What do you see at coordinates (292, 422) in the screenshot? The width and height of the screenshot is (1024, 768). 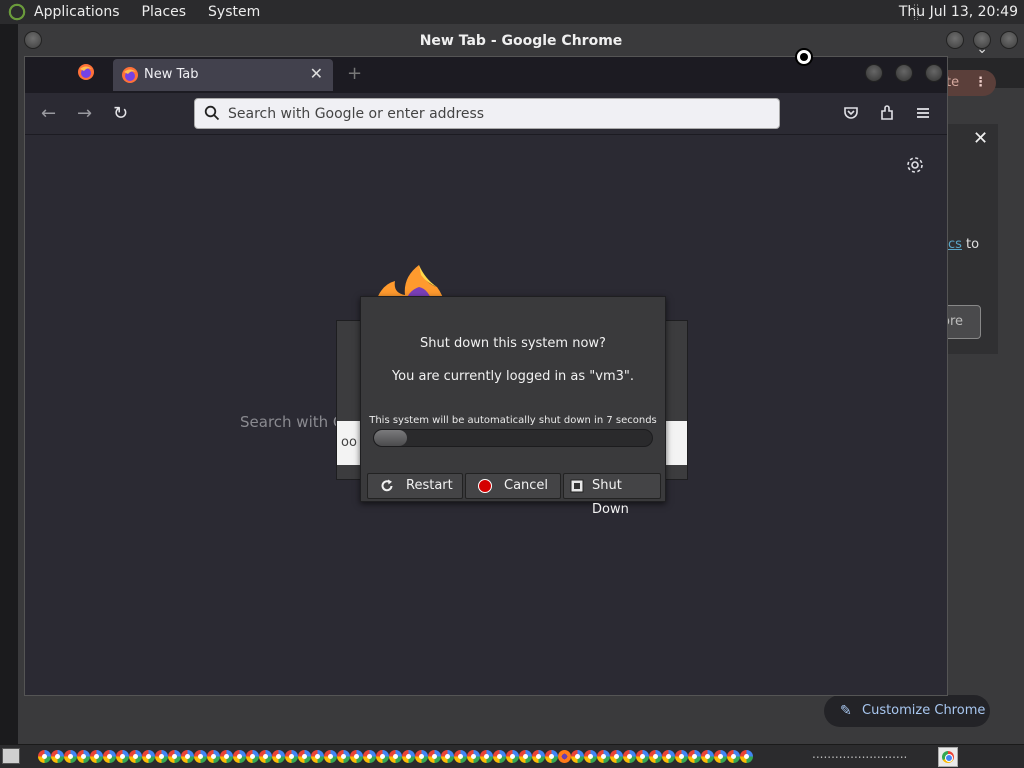 I see `search-box-label: Search with G` at bounding box center [292, 422].